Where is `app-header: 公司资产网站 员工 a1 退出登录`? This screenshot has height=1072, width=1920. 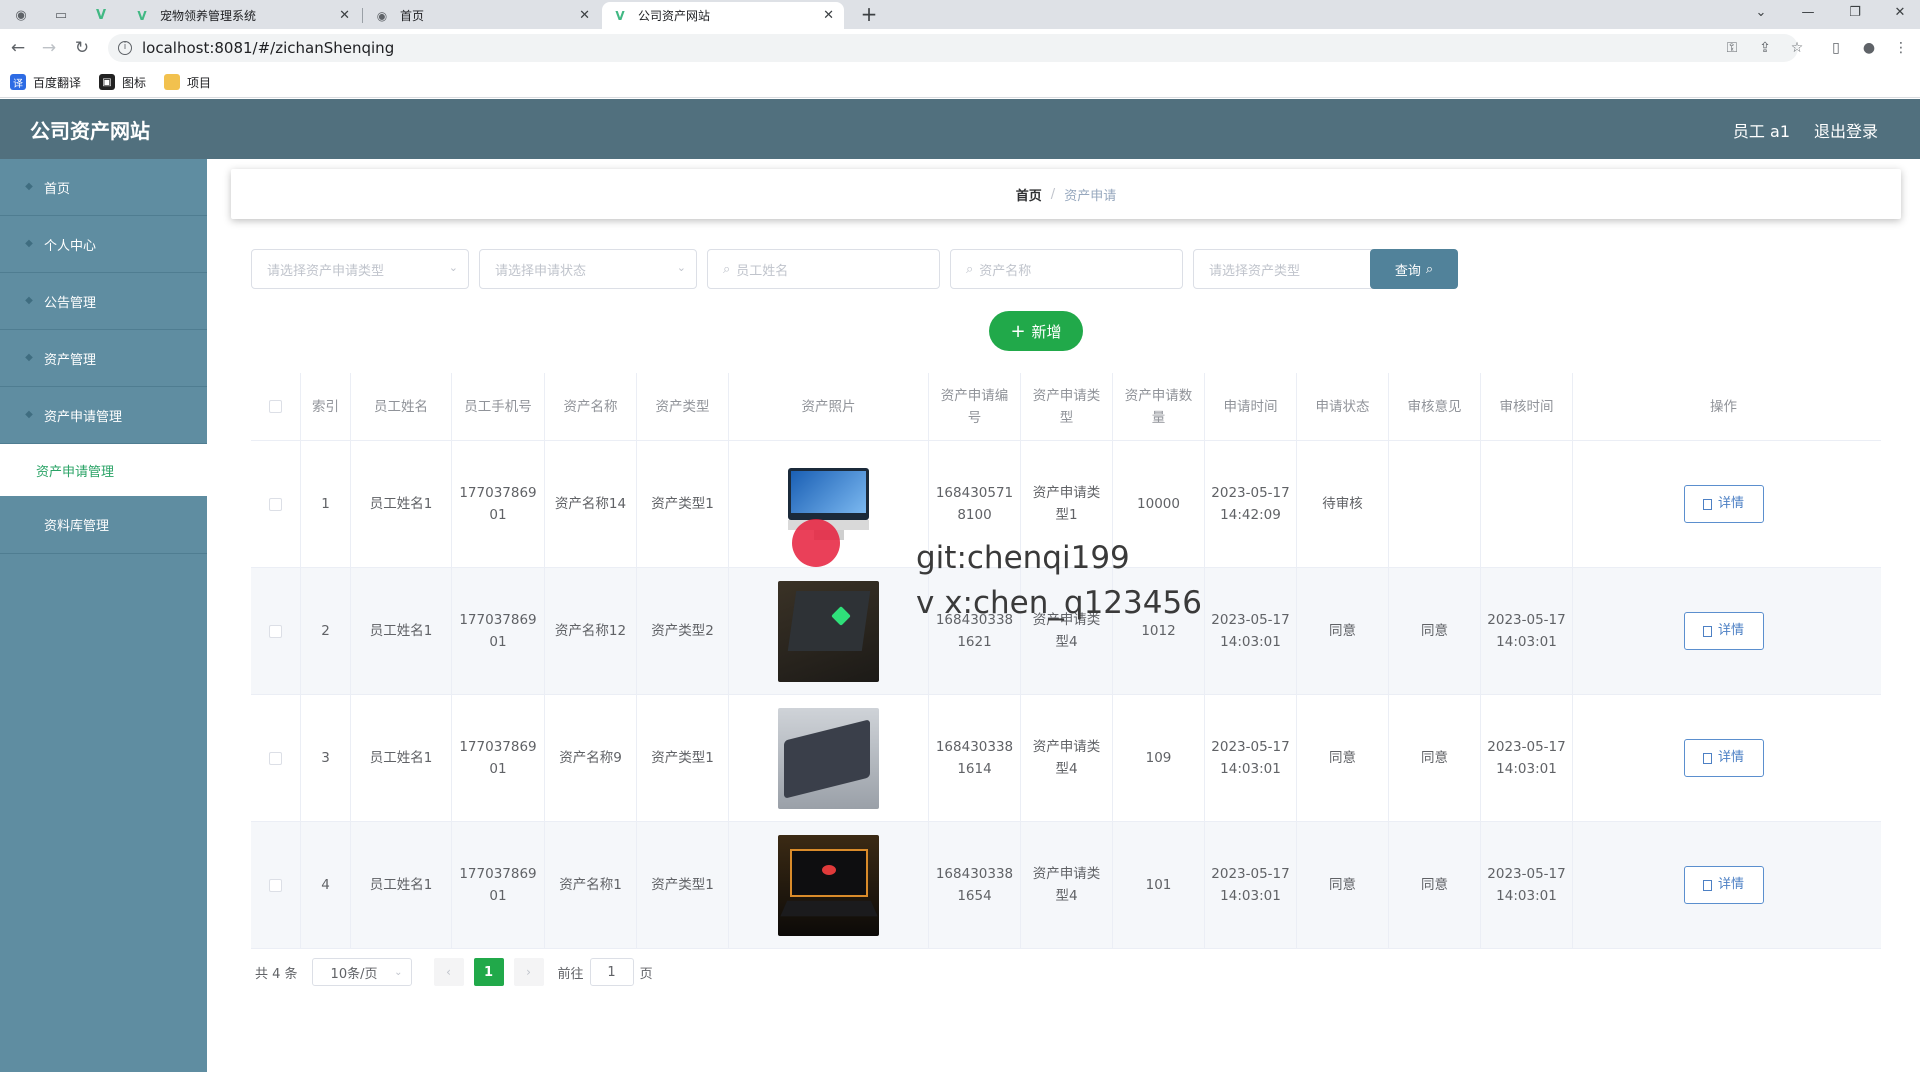
app-header: 公司资产网站 员工 a1 退出登录 is located at coordinates (960, 129).